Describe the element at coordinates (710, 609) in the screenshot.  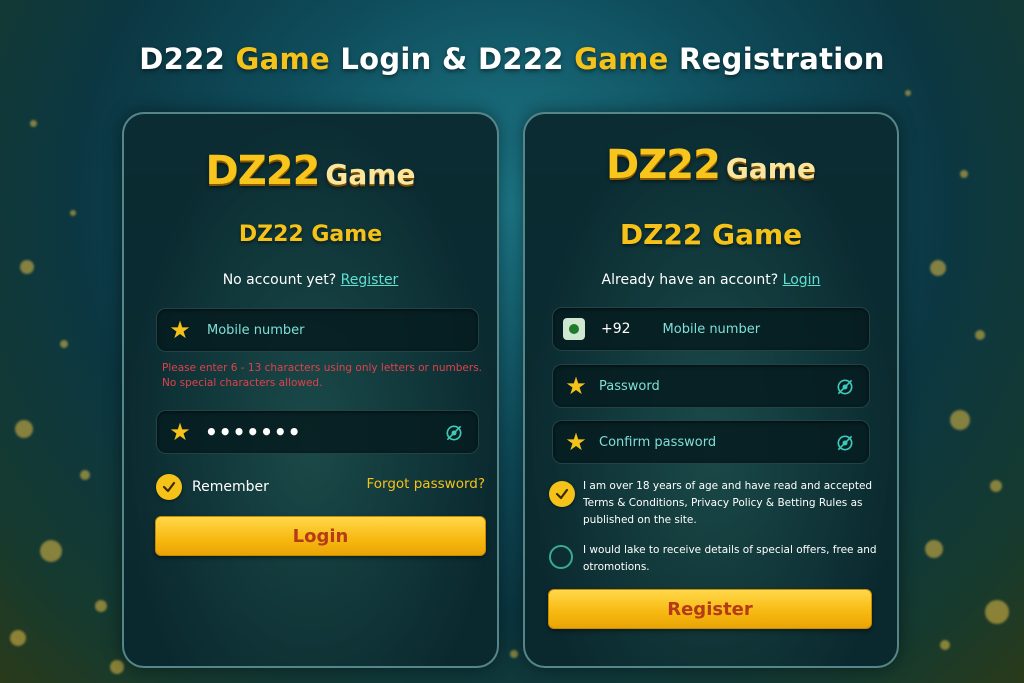
I see `register-button: Register` at that location.